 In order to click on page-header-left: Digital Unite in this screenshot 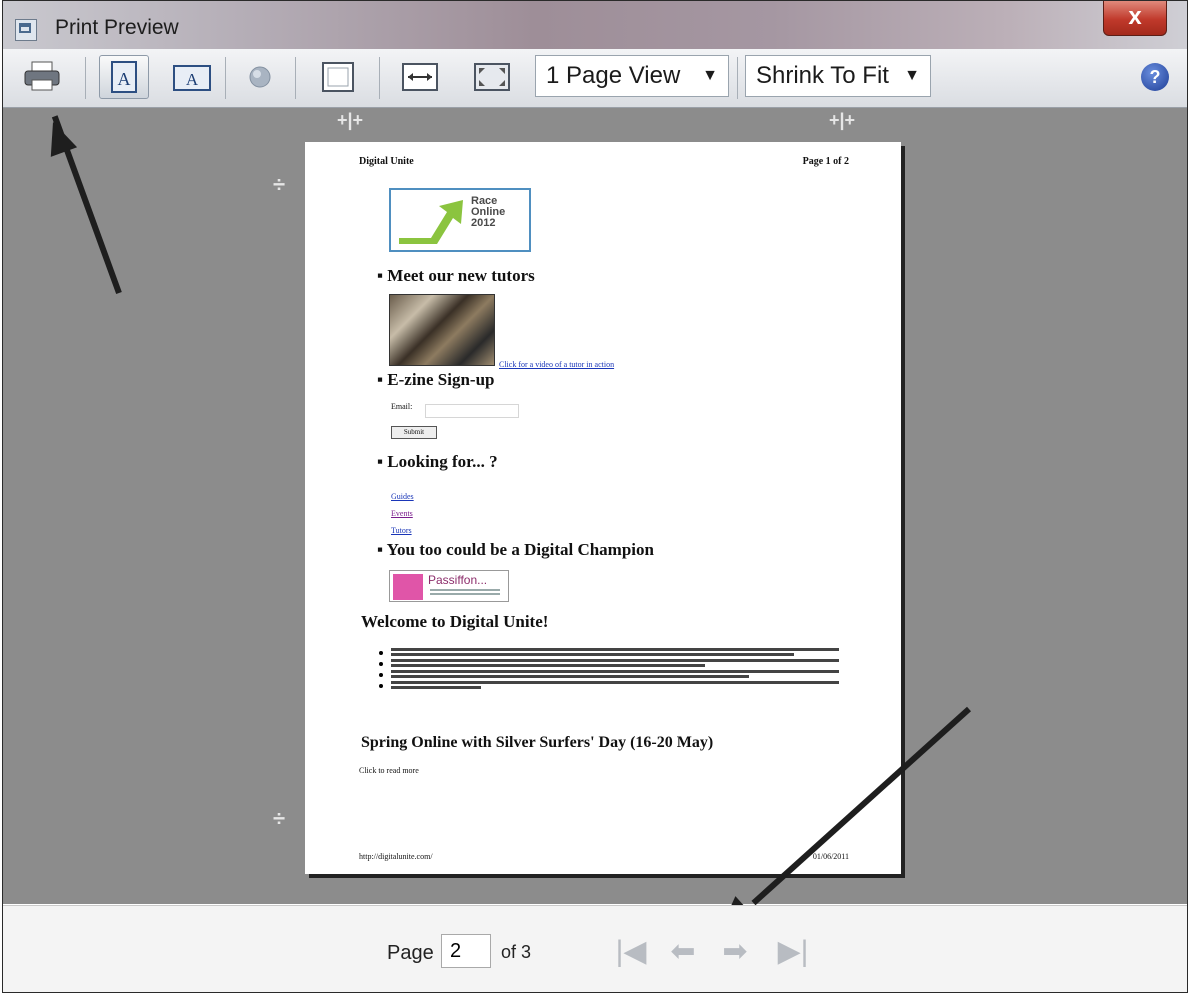, I will do `click(386, 161)`.